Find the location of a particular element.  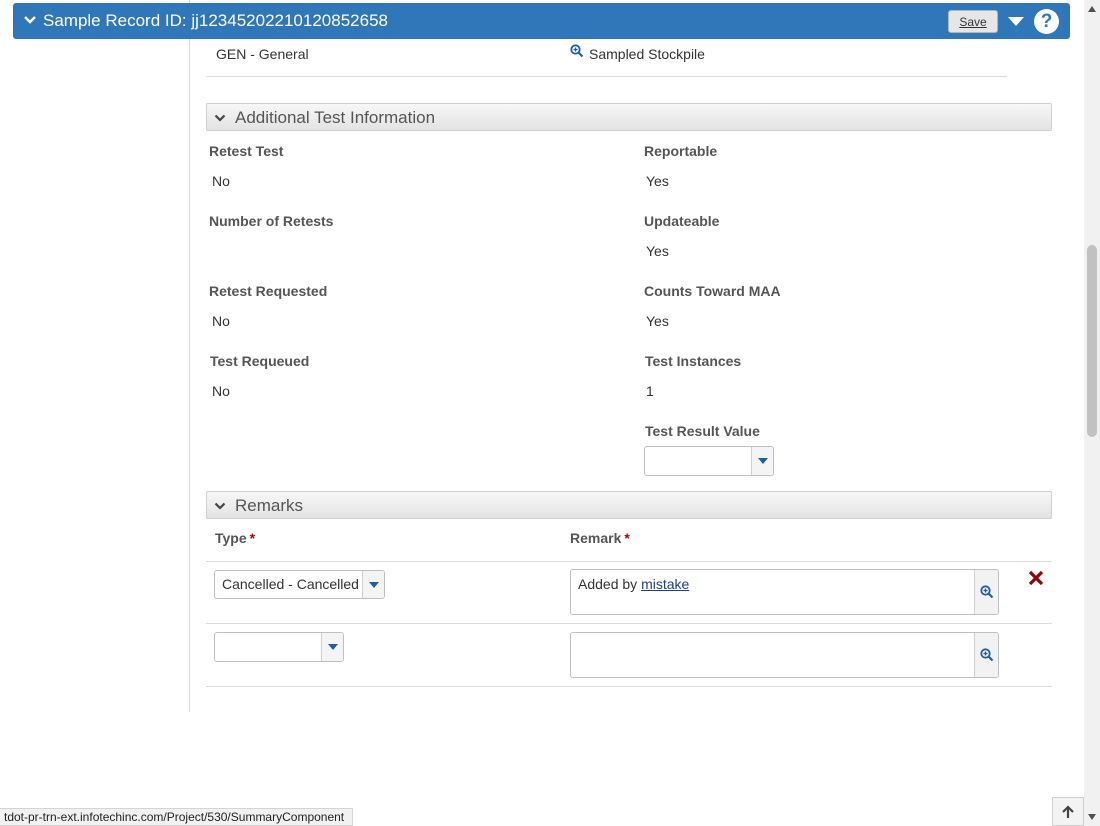

help-icon: ? is located at coordinates (1046, 21).